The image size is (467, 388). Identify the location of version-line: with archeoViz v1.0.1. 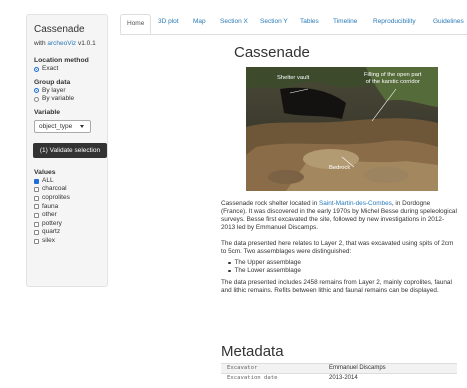
(70, 44).